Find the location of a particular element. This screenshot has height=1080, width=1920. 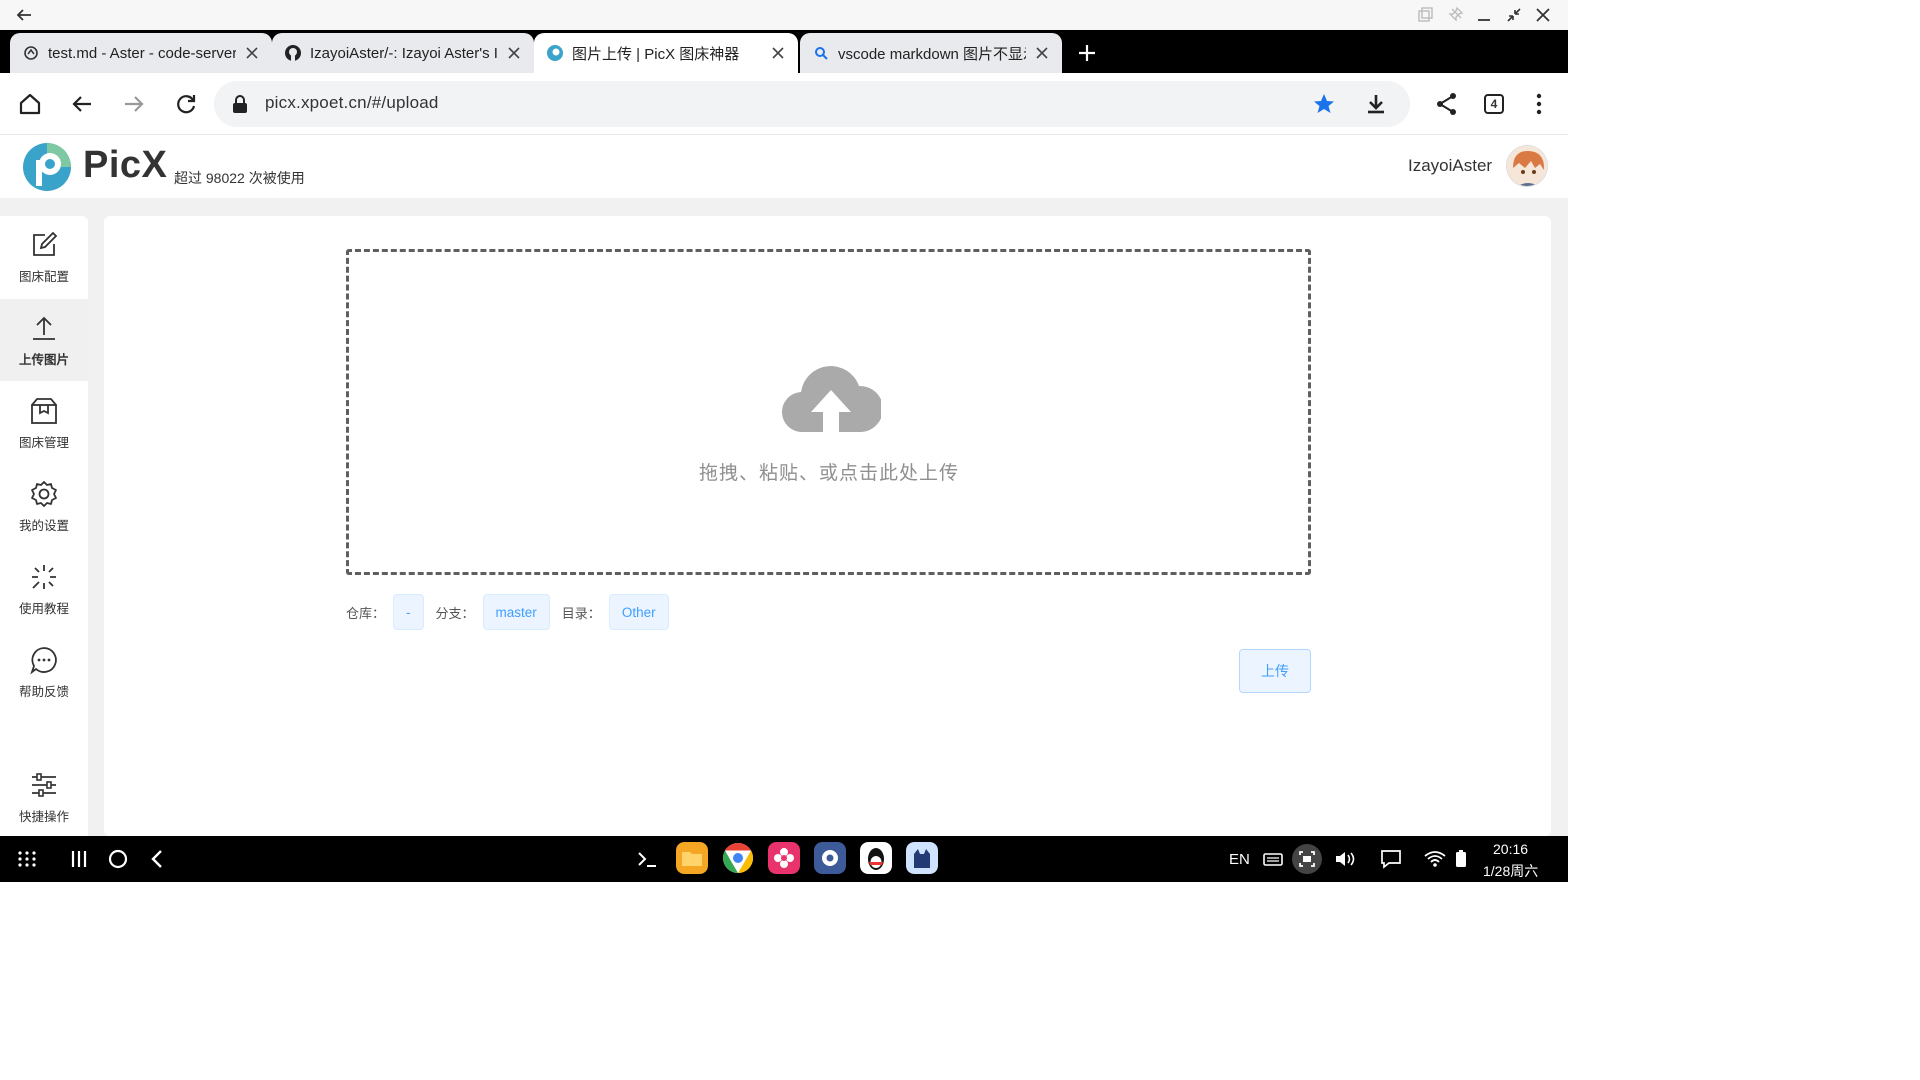

sidebar-item-settings: 我的设置 is located at coordinates (44, 506).